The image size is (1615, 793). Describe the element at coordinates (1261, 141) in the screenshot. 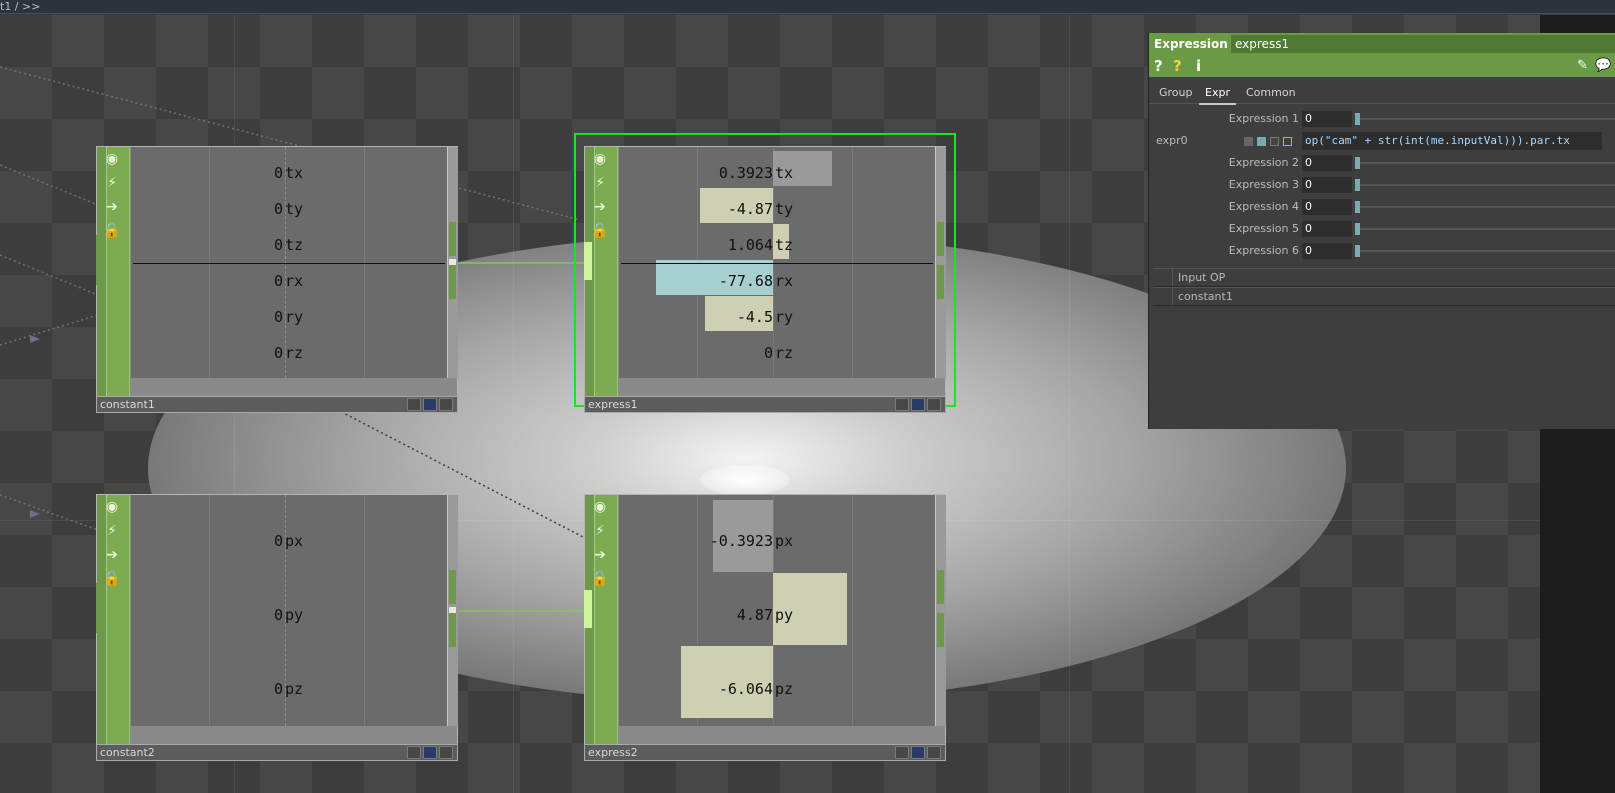

I see `mode-expression-icon` at that location.